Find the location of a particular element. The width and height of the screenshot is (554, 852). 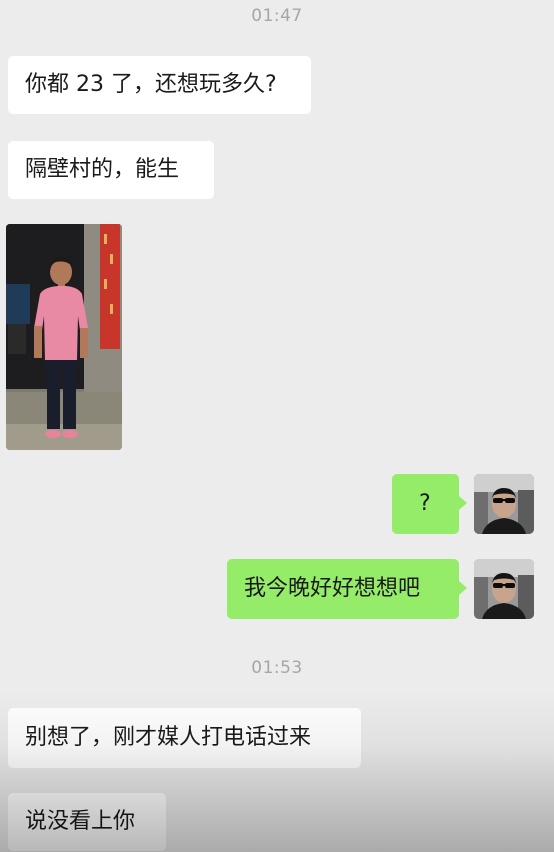

photo-of-woman-in-pink-shirt-icon is located at coordinates (64, 337).